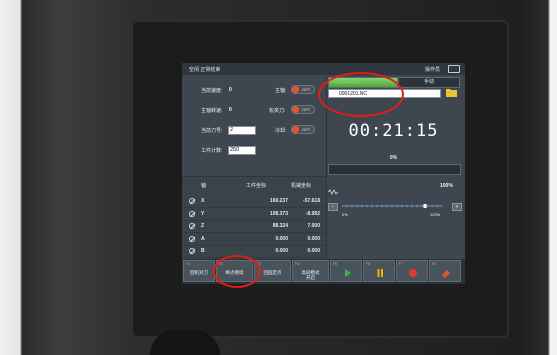  I want to click on feed-min-label: 0%, so click(345, 214).